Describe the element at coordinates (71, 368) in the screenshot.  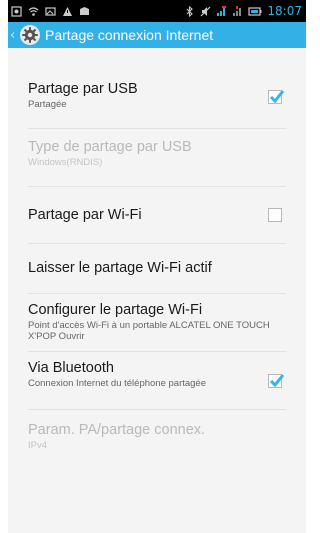
I see `item-title: Via Bluetooth` at that location.